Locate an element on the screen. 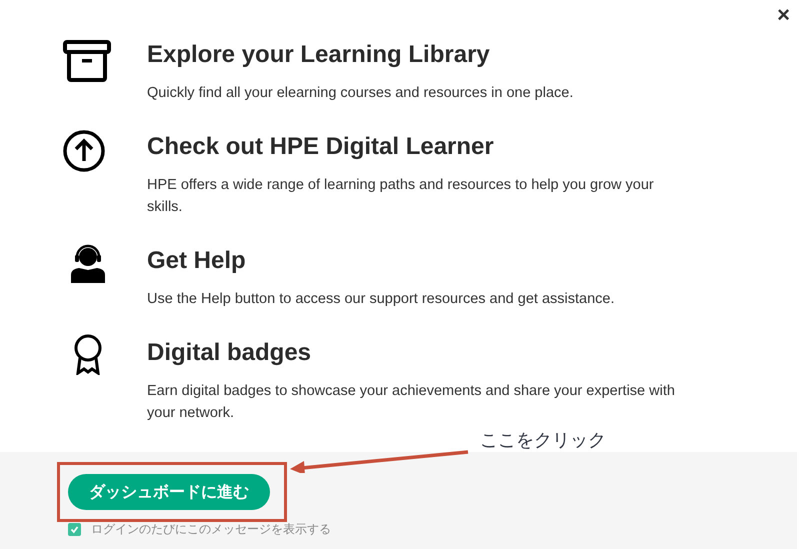 The height and width of the screenshot is (549, 800). feature-title: Digital badges is located at coordinates (229, 353).